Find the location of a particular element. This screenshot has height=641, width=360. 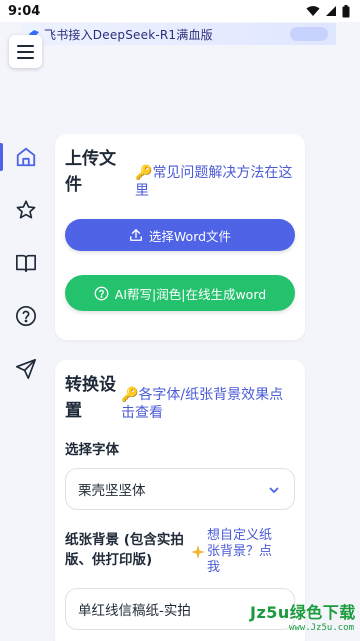

ad-banner: 飞书接入DeepSeek-R1满血版 is located at coordinates (179, 34).